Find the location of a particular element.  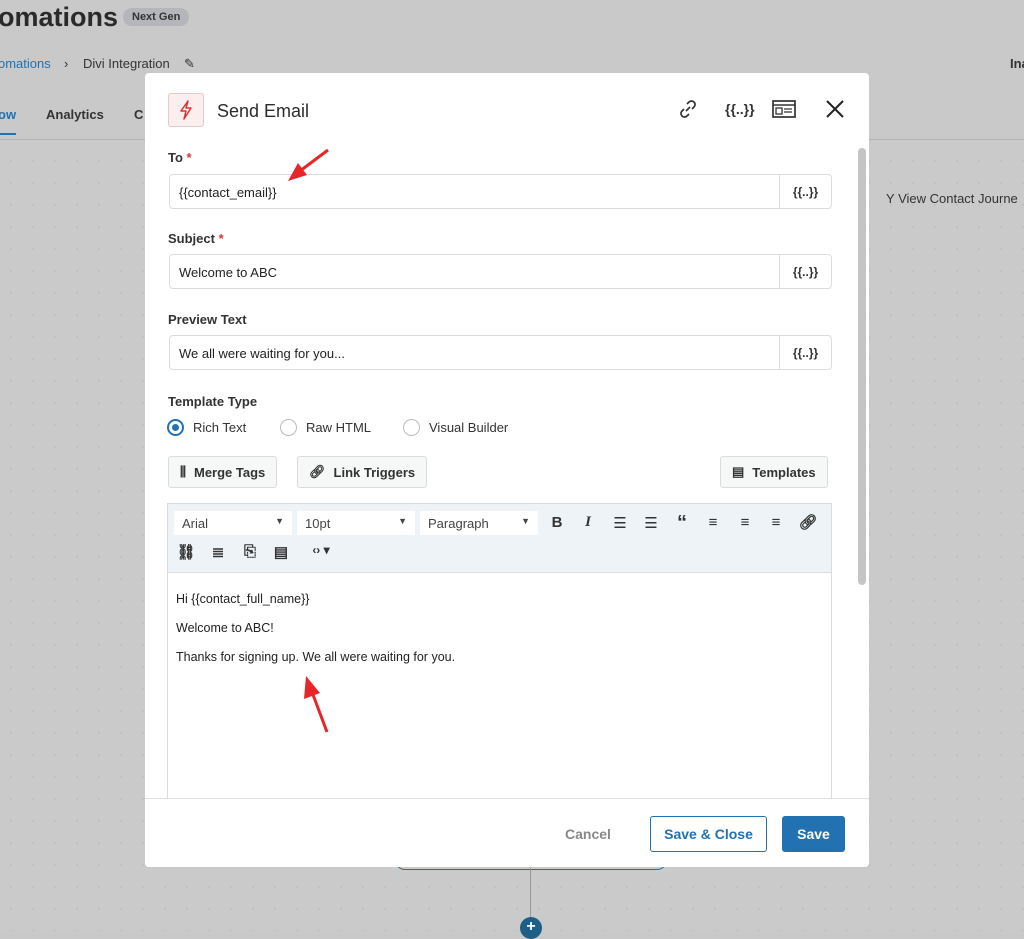

cancel-button: Cancel is located at coordinates (588, 834).